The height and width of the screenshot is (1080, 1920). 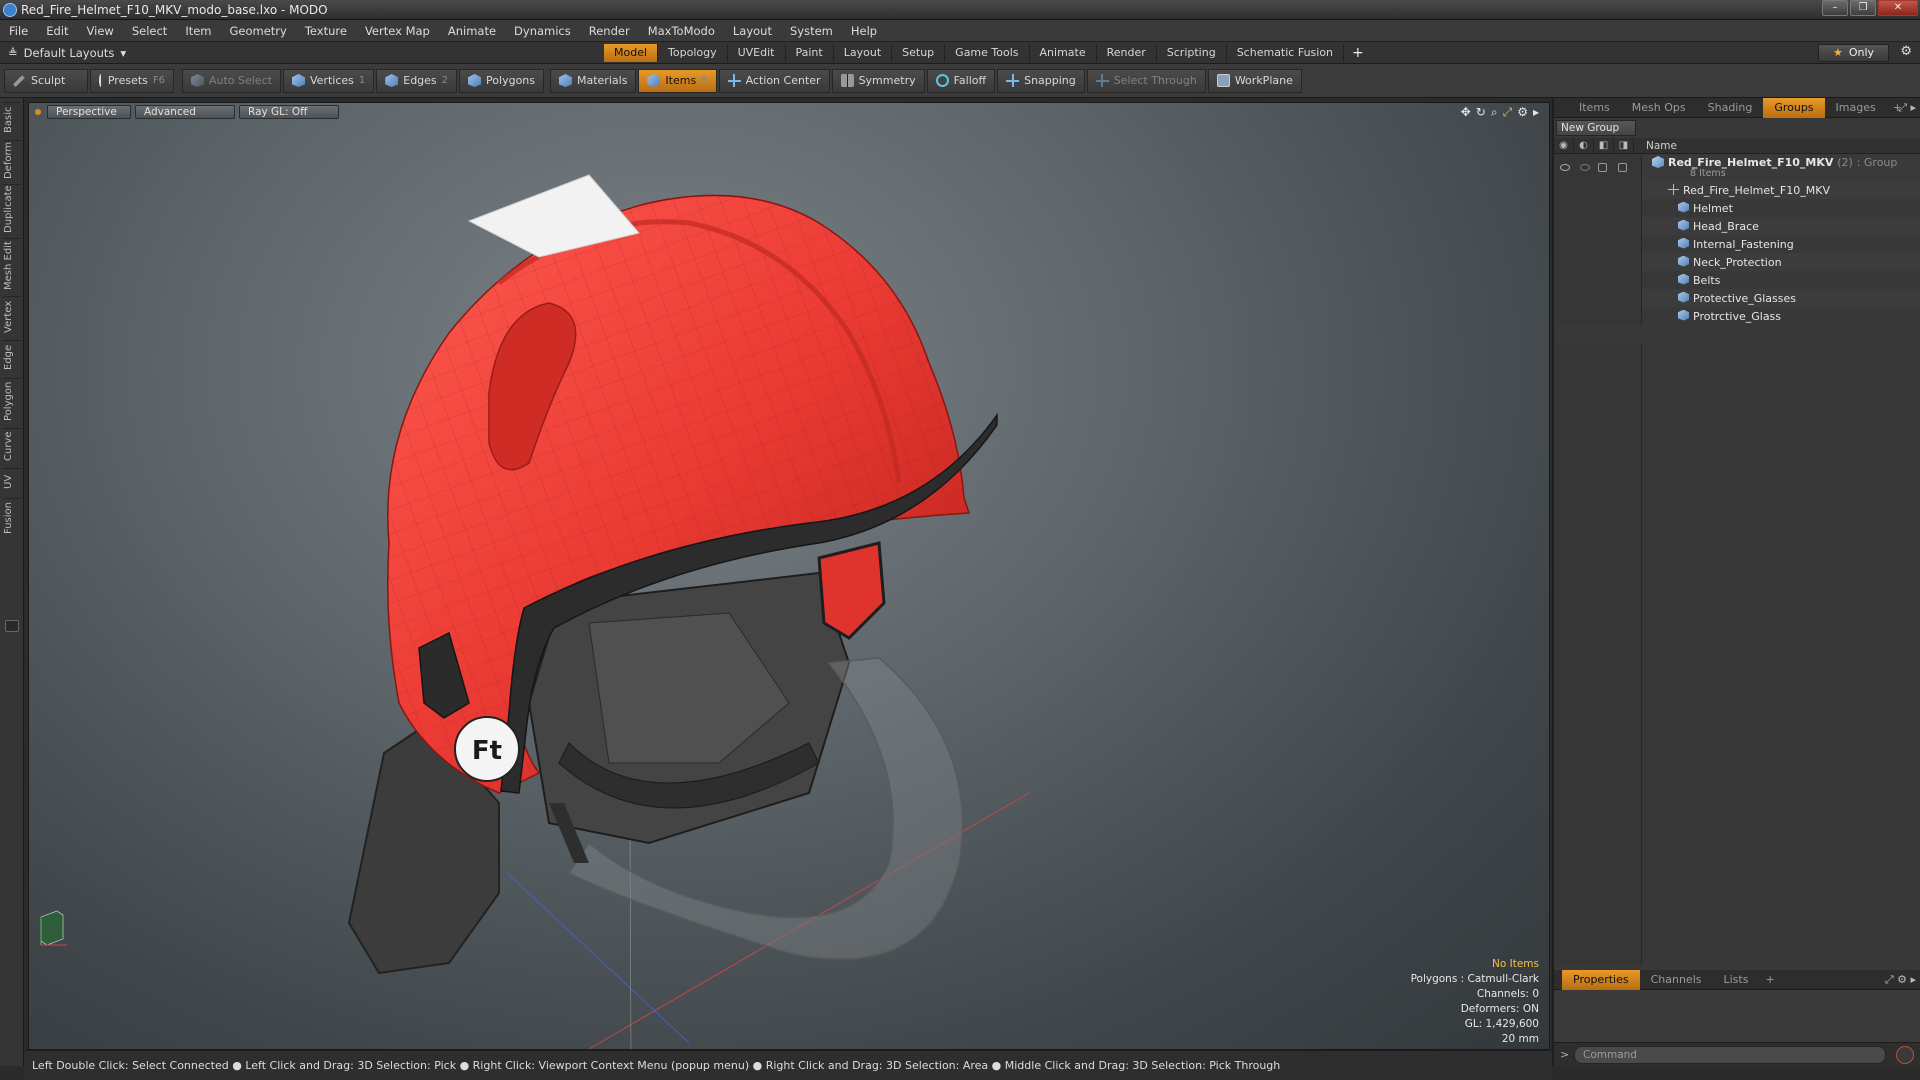 What do you see at coordinates (681, 31) in the screenshot?
I see `menu-maxtomodo: MaxToModo` at bounding box center [681, 31].